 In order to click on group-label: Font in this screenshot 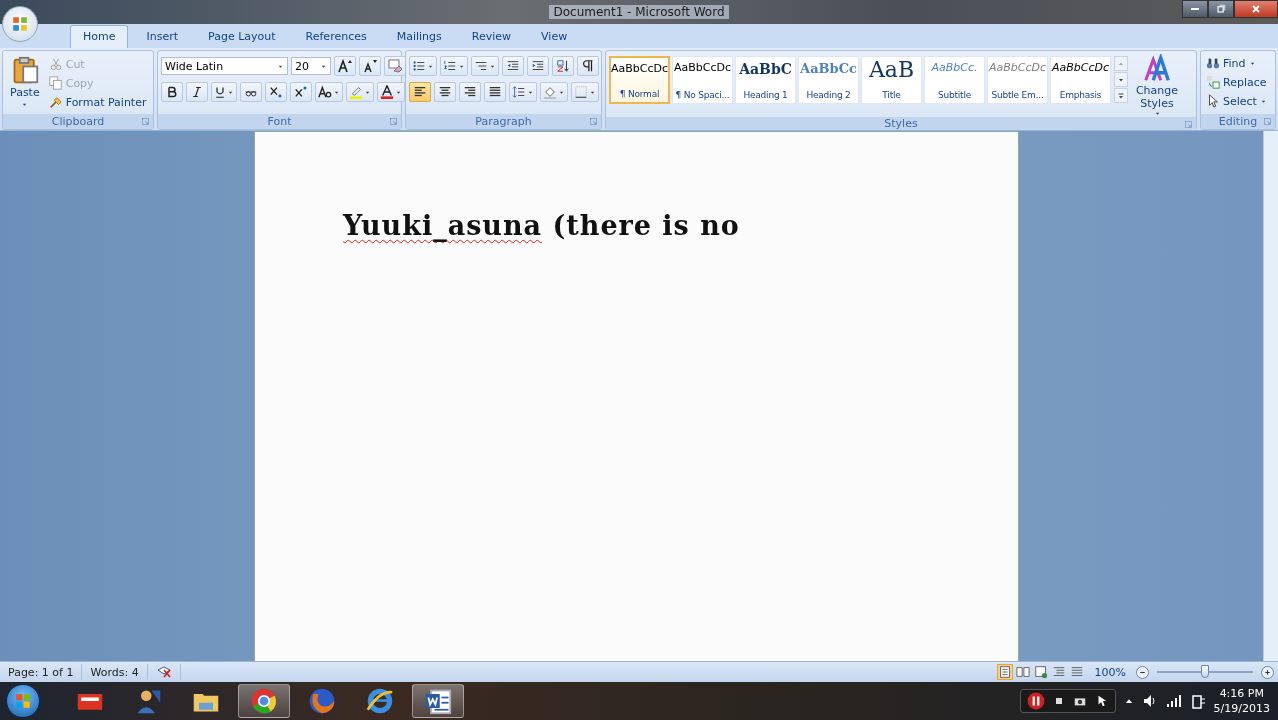, I will do `click(279, 121)`.